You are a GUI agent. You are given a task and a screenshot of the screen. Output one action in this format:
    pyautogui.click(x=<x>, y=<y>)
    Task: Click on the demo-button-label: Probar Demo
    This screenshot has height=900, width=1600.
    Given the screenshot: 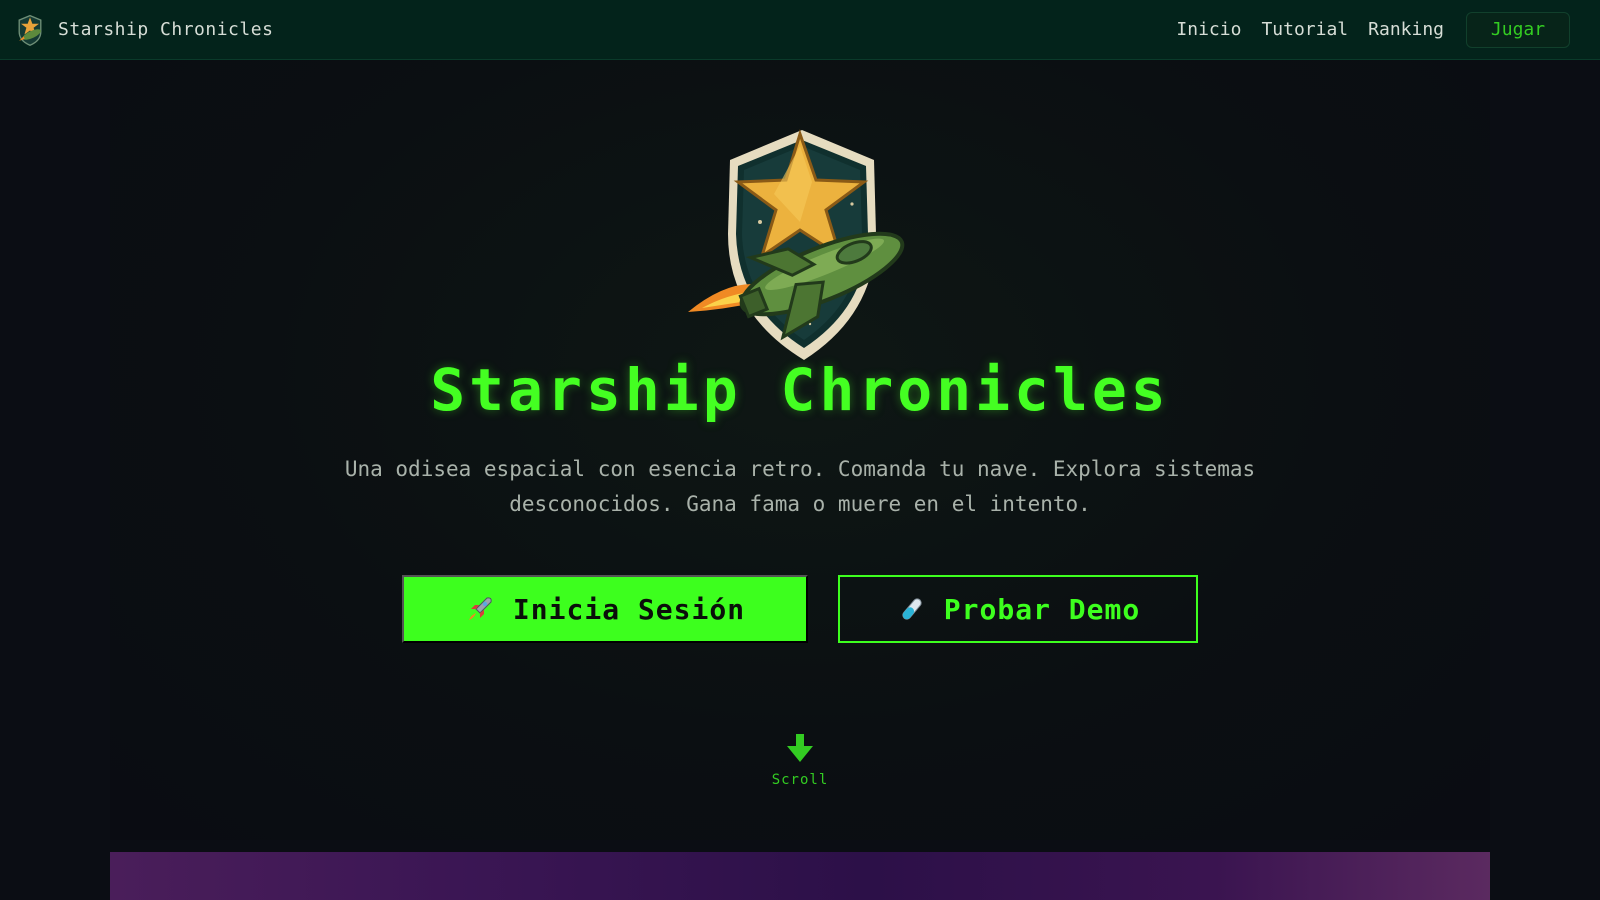 What is the action you would take?
    pyautogui.click(x=1042, y=609)
    